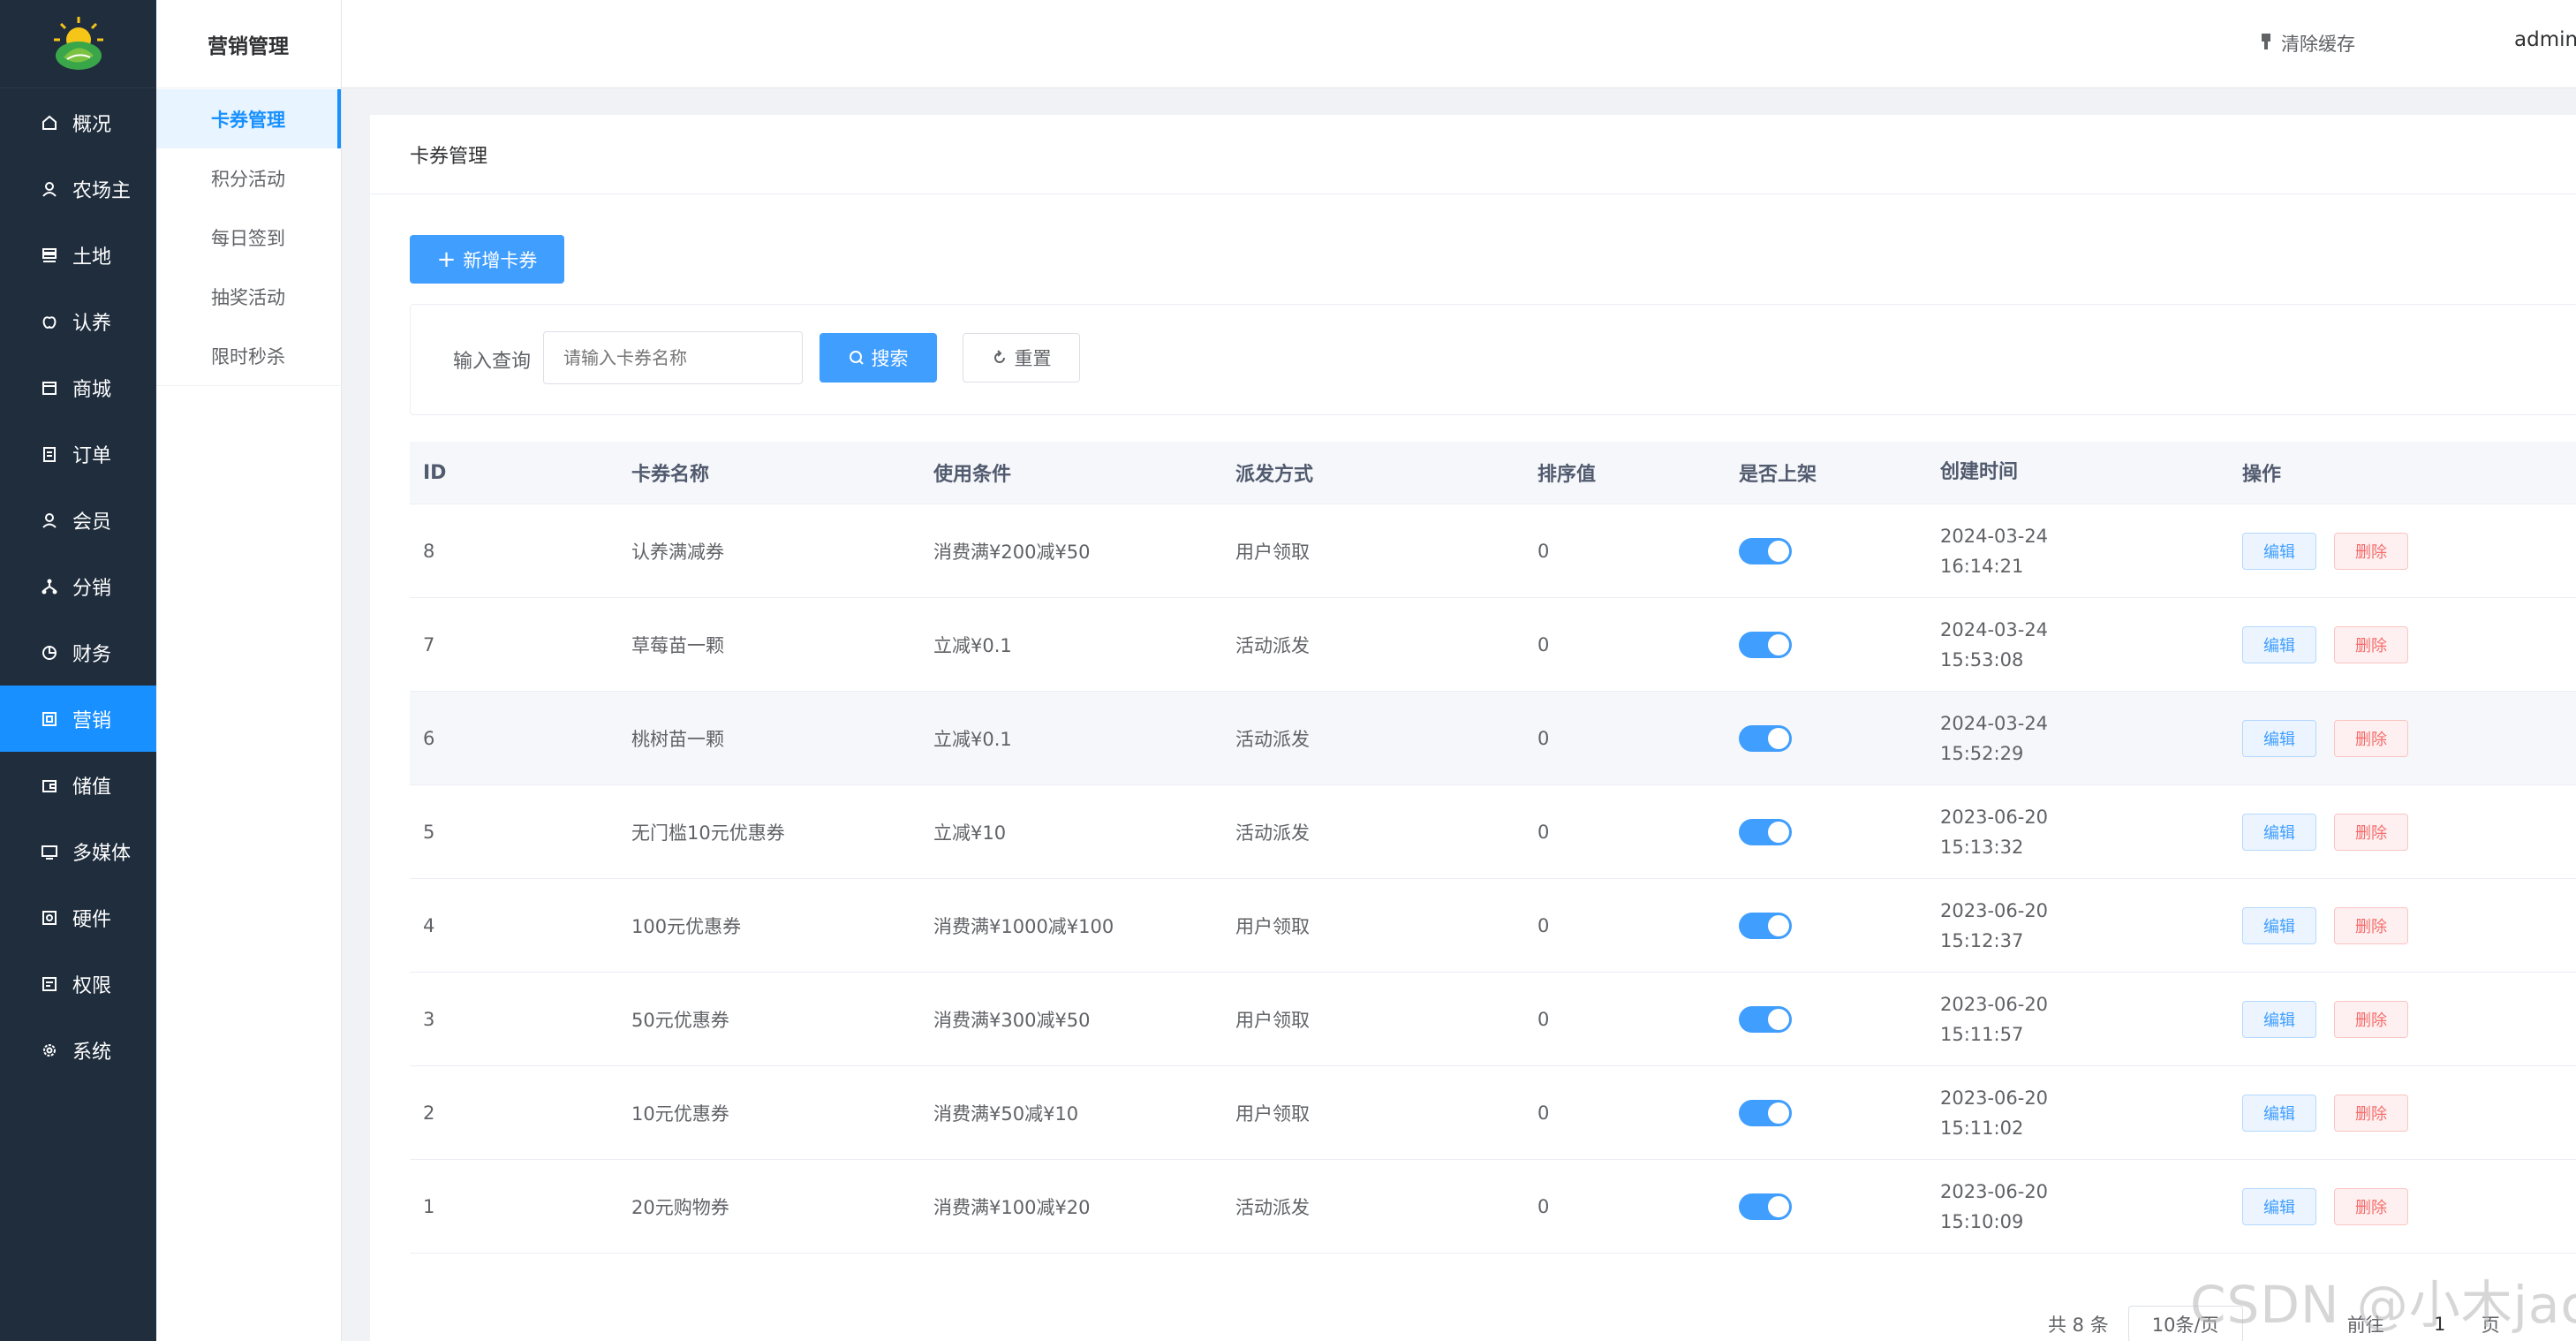 The height and width of the screenshot is (1341, 2576). What do you see at coordinates (49, 122) in the screenshot?
I see `home-icon` at bounding box center [49, 122].